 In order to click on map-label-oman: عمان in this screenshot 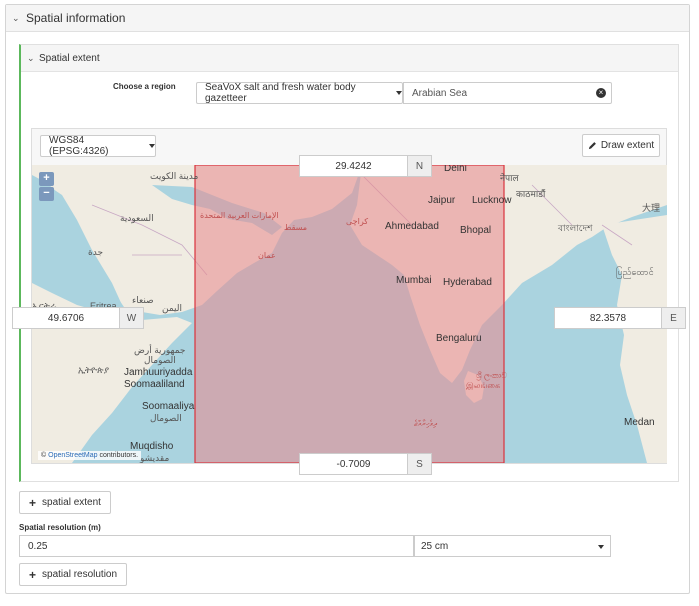, I will do `click(267, 255)`.